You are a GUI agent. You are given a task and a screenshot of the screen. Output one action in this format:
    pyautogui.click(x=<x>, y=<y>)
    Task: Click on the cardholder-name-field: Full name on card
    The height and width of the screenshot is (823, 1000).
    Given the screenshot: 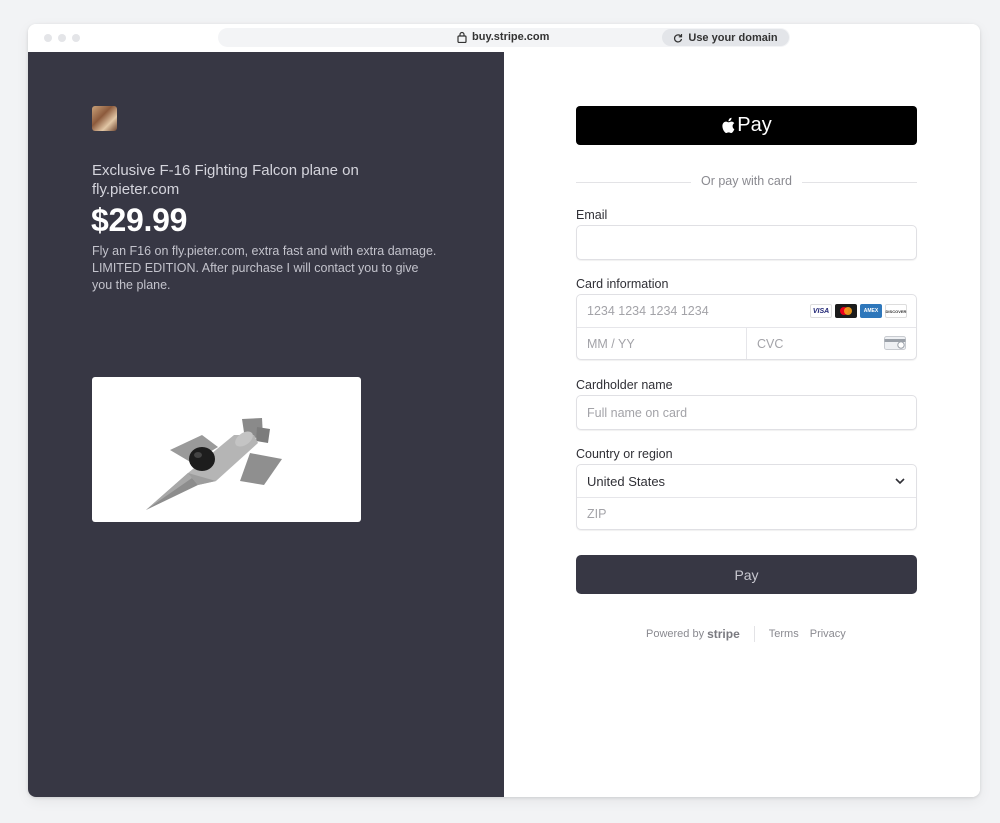 What is the action you would take?
    pyautogui.click(x=746, y=412)
    